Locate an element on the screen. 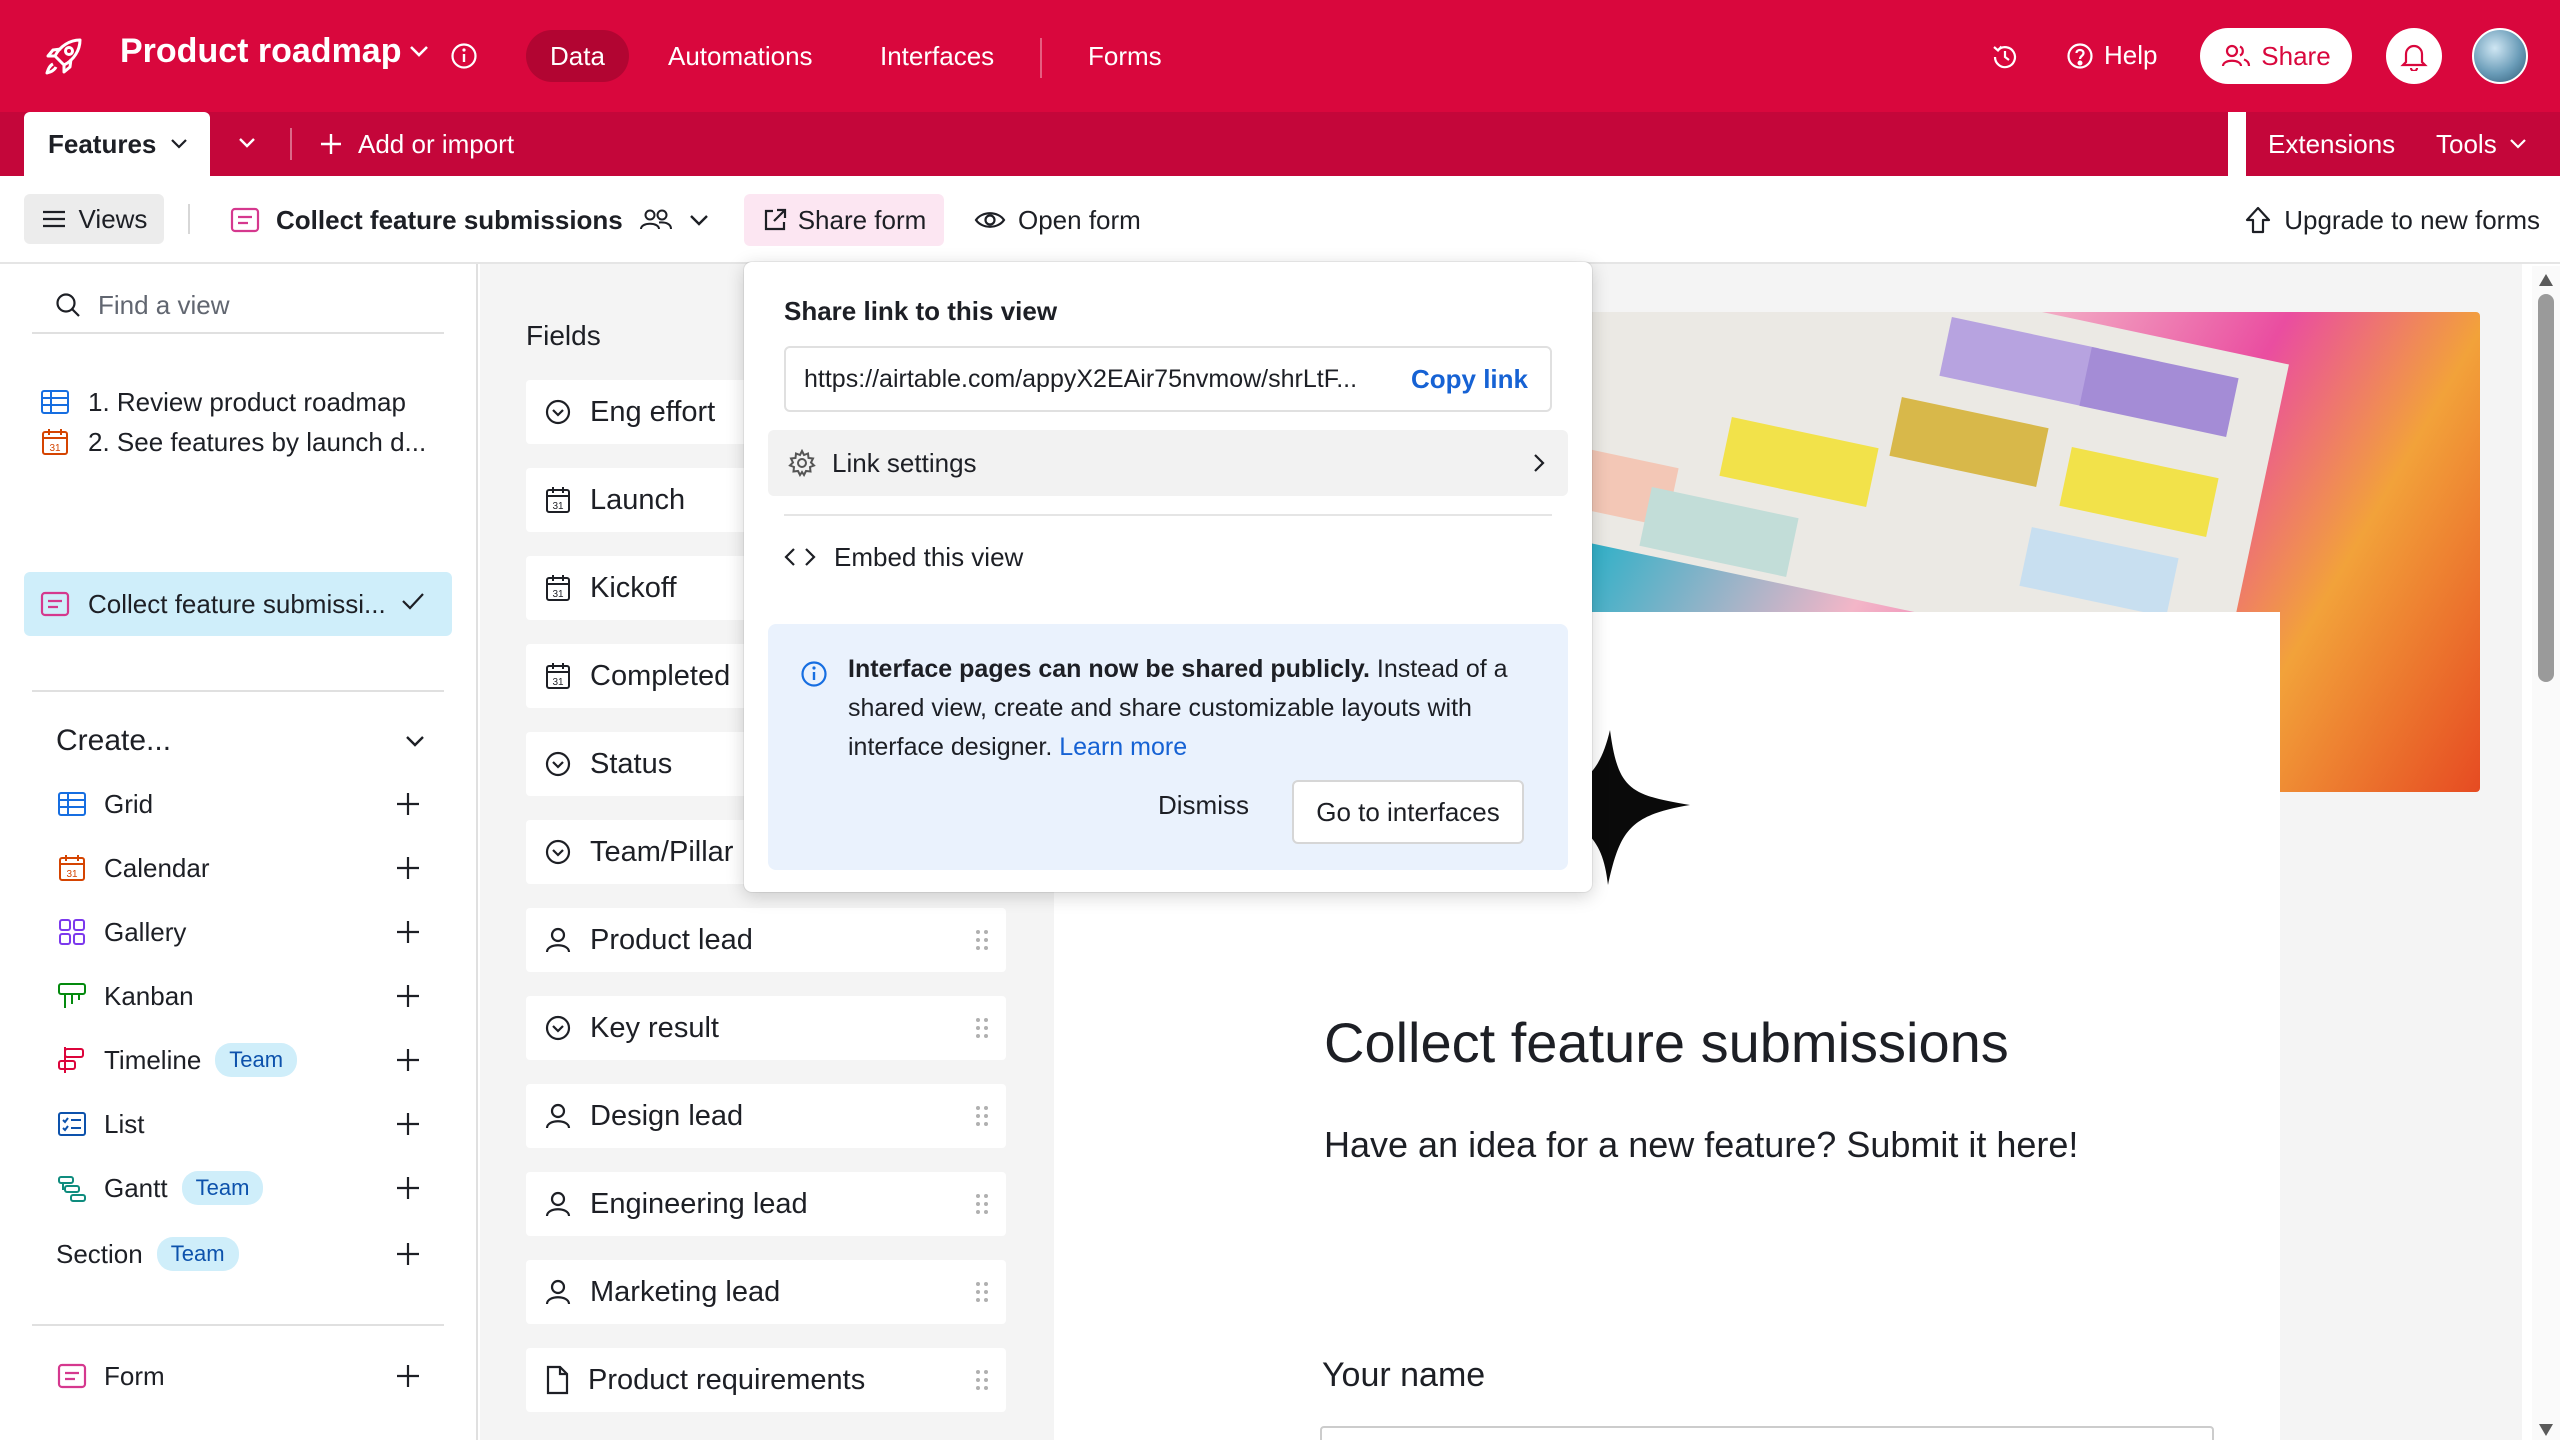 Image resolution: width=2560 pixels, height=1440 pixels. go-to-interfaces-button: Go to interfaces is located at coordinates (1408, 812).